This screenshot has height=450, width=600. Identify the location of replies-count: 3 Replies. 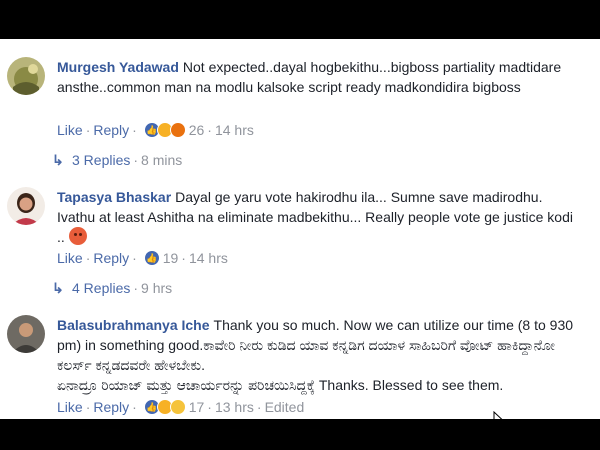
(101, 160).